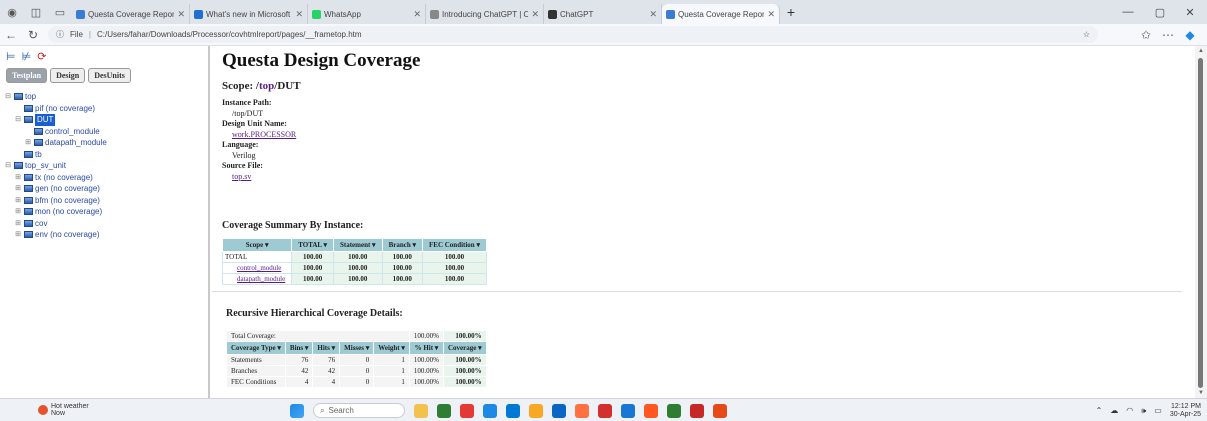  Describe the element at coordinates (264, 134) in the screenshot. I see `design-unit-link: work.PROCESSOR` at that location.